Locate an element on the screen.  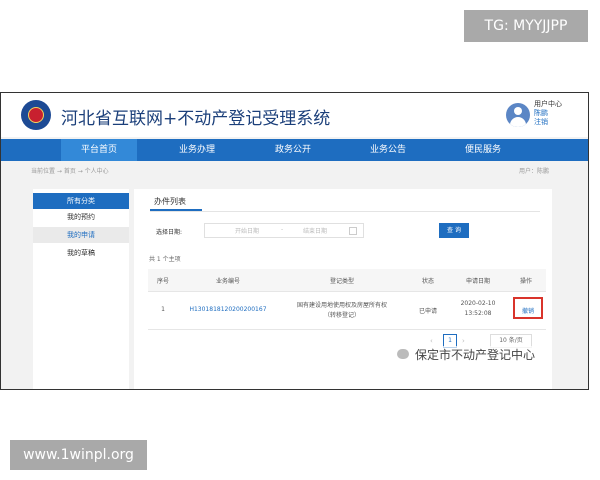
table-header: 序号 业务编号 登记类型 状态 申请日期 操作 is located at coordinates (347, 280).